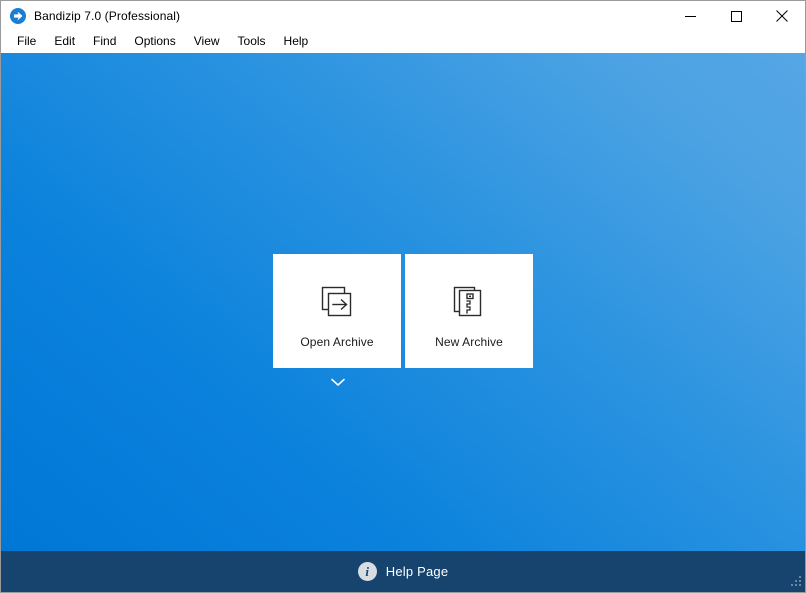 This screenshot has width=806, height=593. I want to click on help-page-button: i Help Page, so click(403, 571).